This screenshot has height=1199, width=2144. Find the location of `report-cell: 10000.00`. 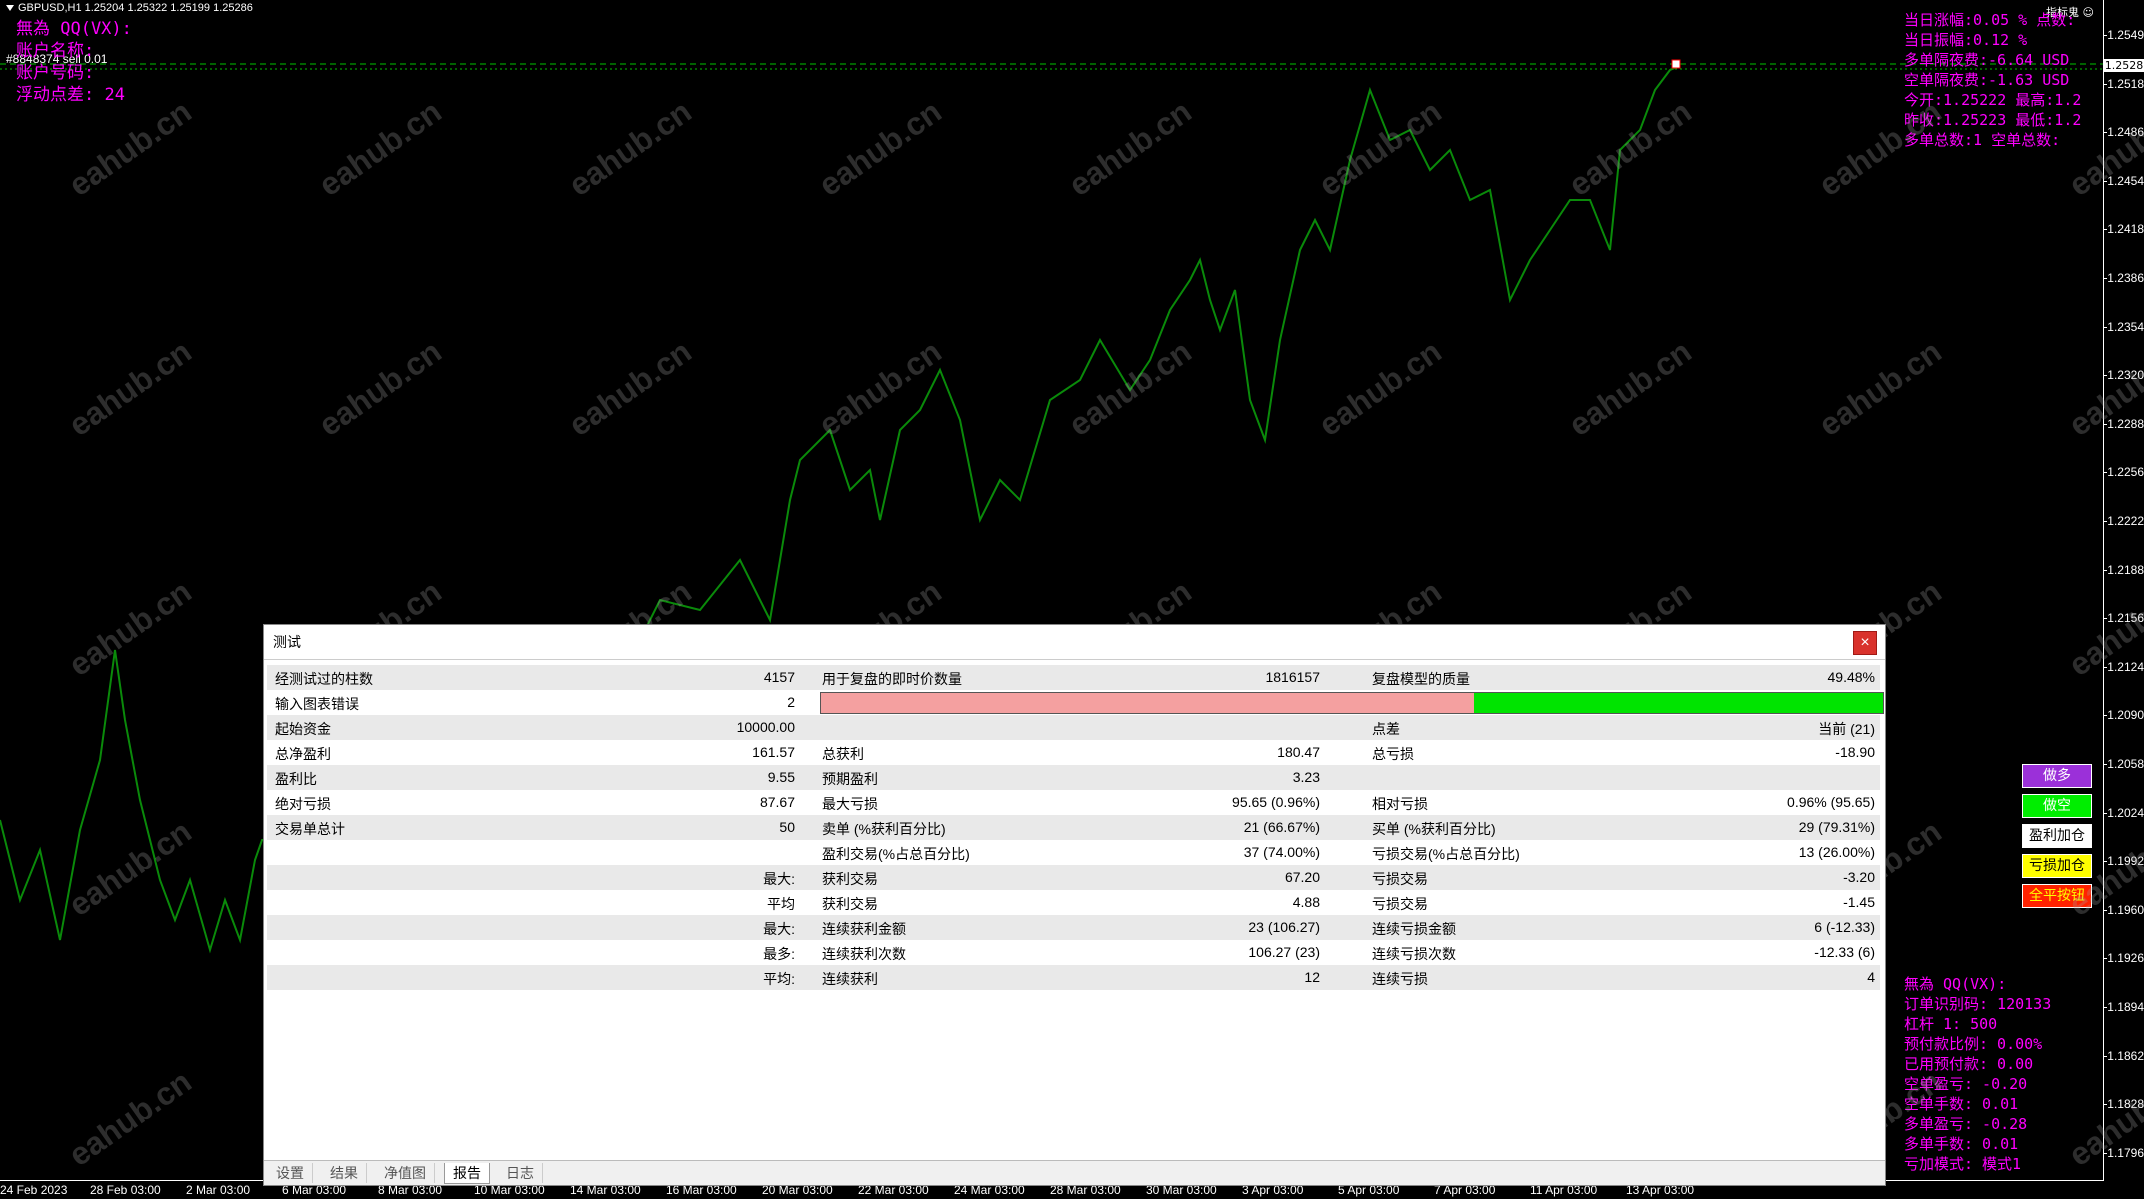

report-cell: 10000.00 is located at coordinates (765, 727).